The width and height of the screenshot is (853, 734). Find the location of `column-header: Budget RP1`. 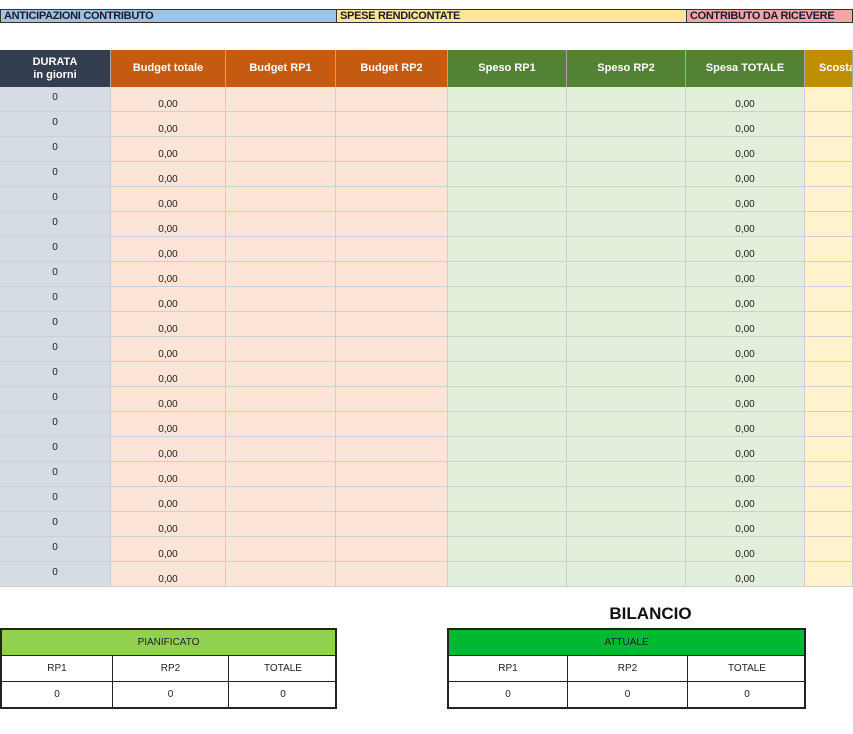

column-header: Budget RP1 is located at coordinates (281, 68).